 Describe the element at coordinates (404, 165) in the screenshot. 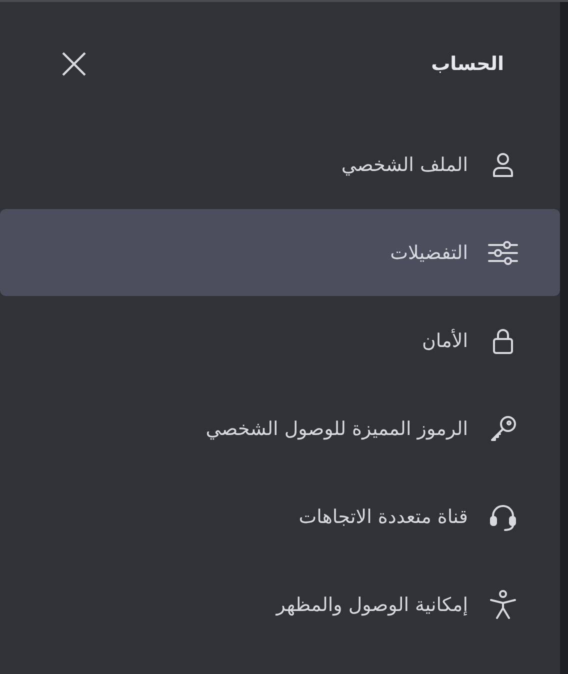

I see `menu-item-label: الملف الشخصي` at that location.